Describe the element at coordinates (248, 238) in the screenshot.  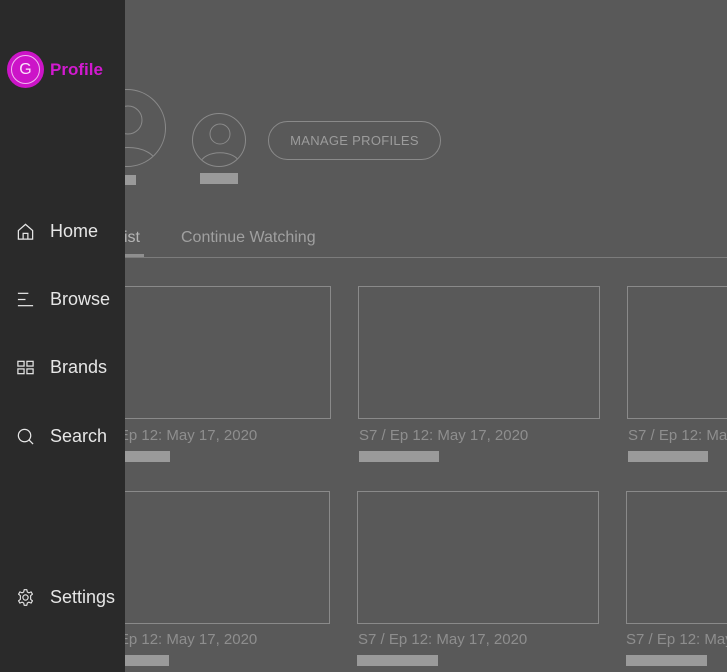
I see `tab-continue-watching: Continue Watching` at that location.